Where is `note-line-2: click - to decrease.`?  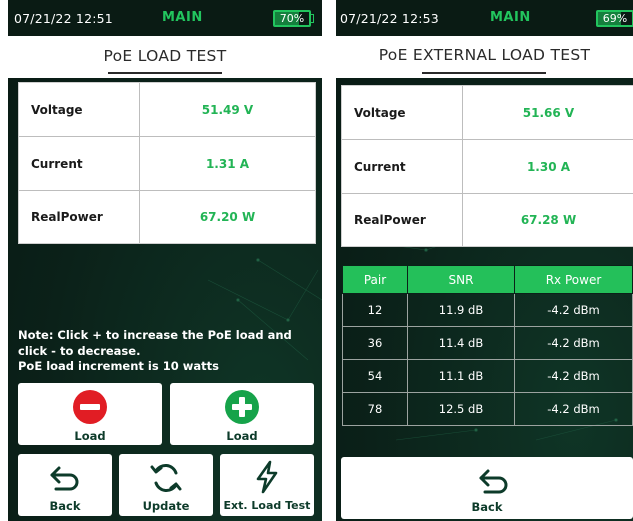 note-line-2: click - to decrease. is located at coordinates (79, 350).